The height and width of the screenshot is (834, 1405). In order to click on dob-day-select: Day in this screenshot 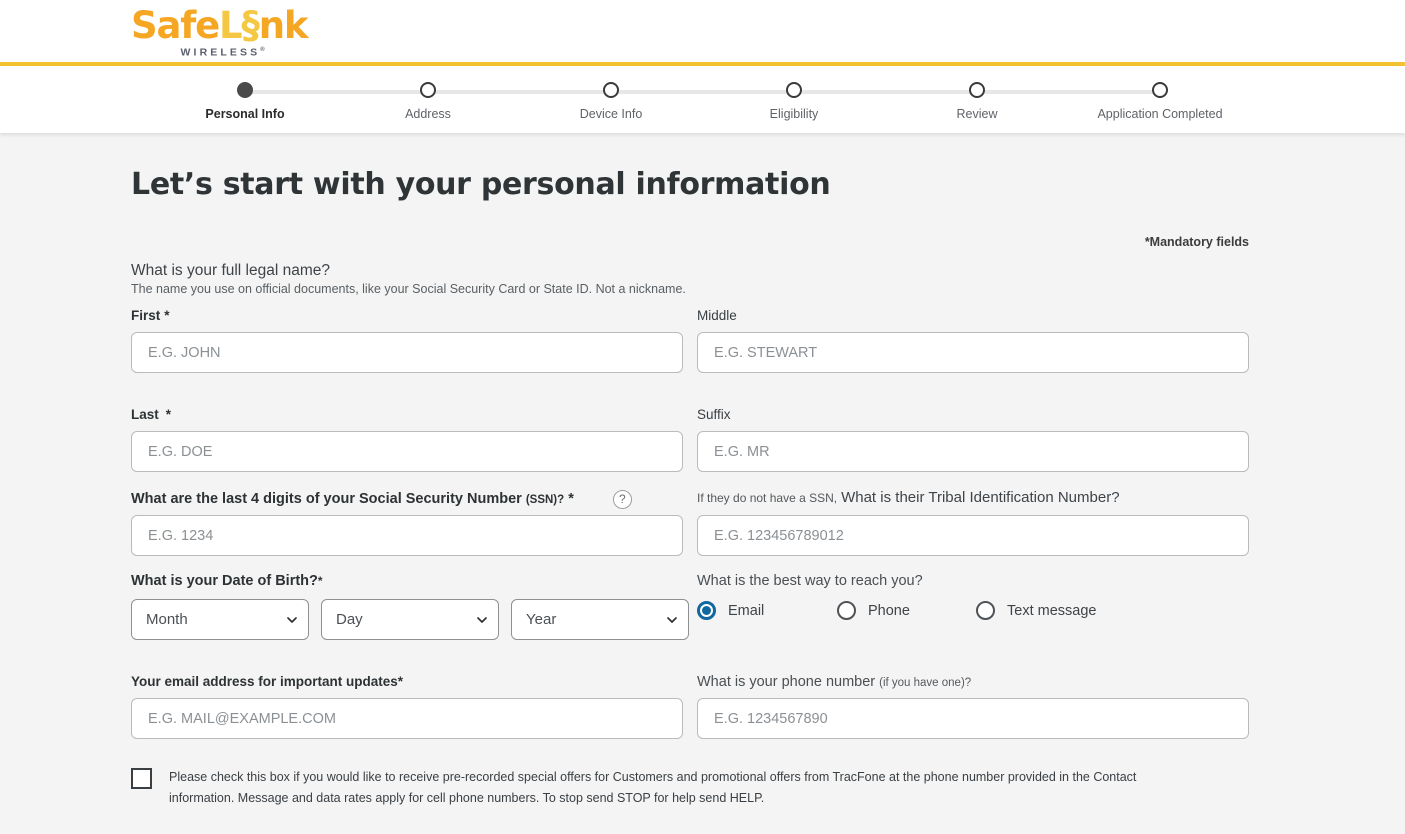, I will do `click(410, 619)`.